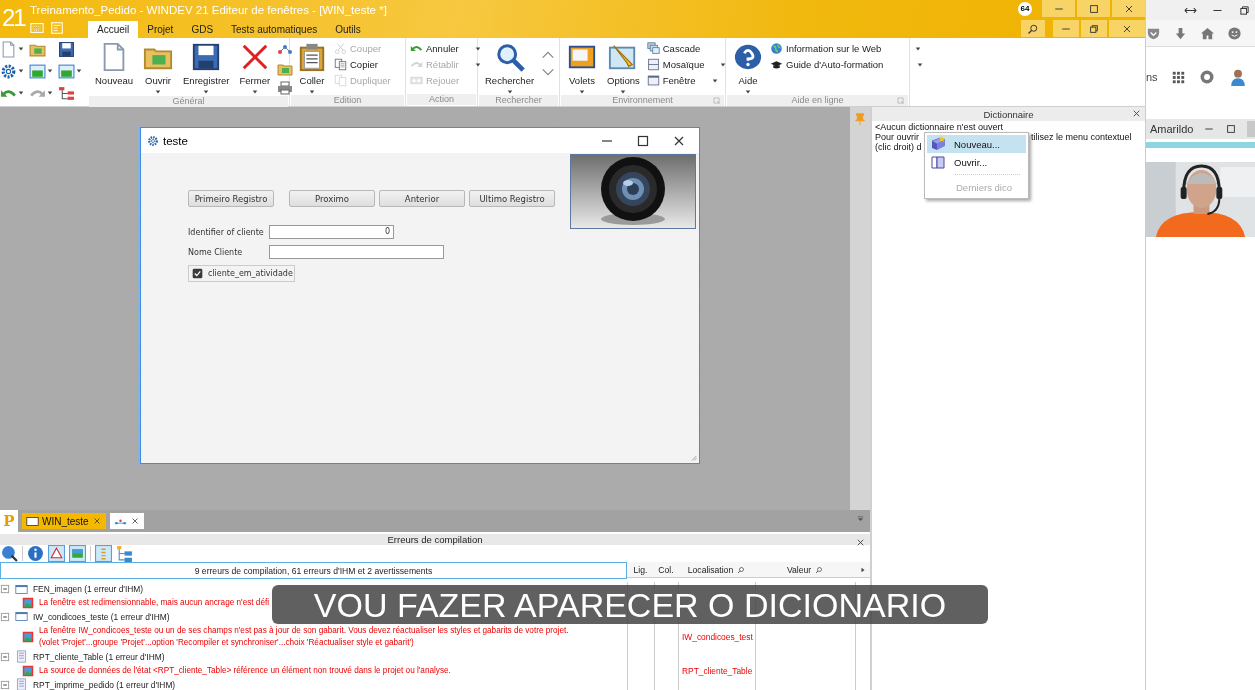  I want to click on scroll-right-icon, so click(862, 569).